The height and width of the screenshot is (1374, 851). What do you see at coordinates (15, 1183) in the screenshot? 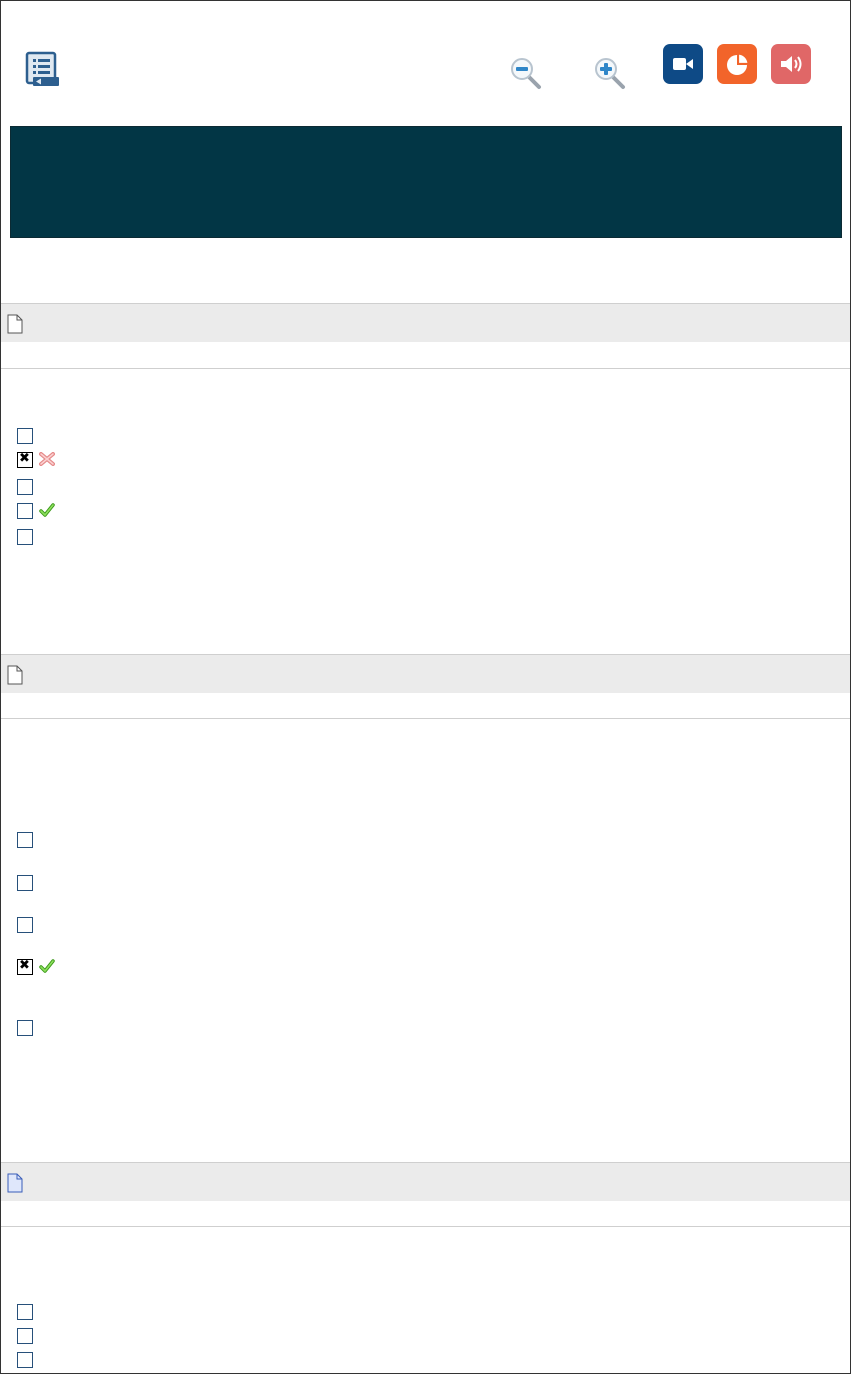
I see `page-blue-icon` at bounding box center [15, 1183].